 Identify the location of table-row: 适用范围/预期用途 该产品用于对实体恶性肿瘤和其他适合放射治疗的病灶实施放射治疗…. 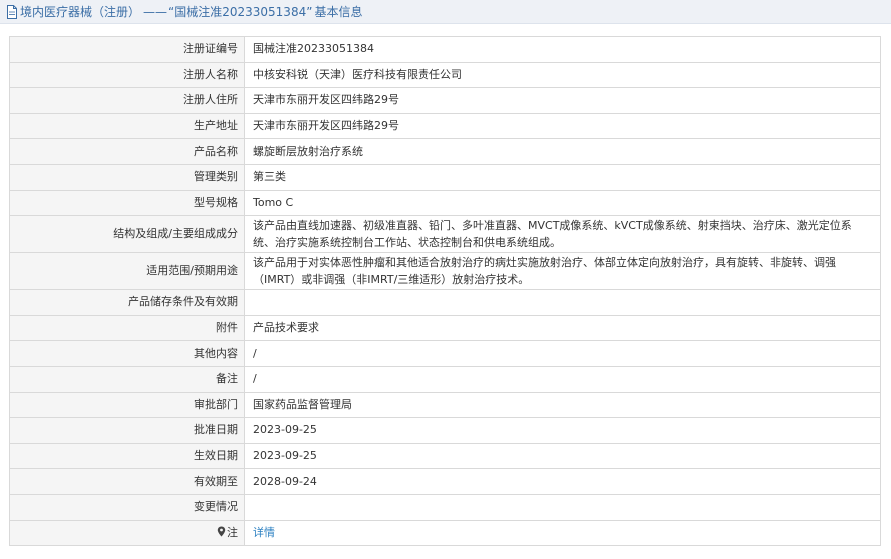
(445, 271).